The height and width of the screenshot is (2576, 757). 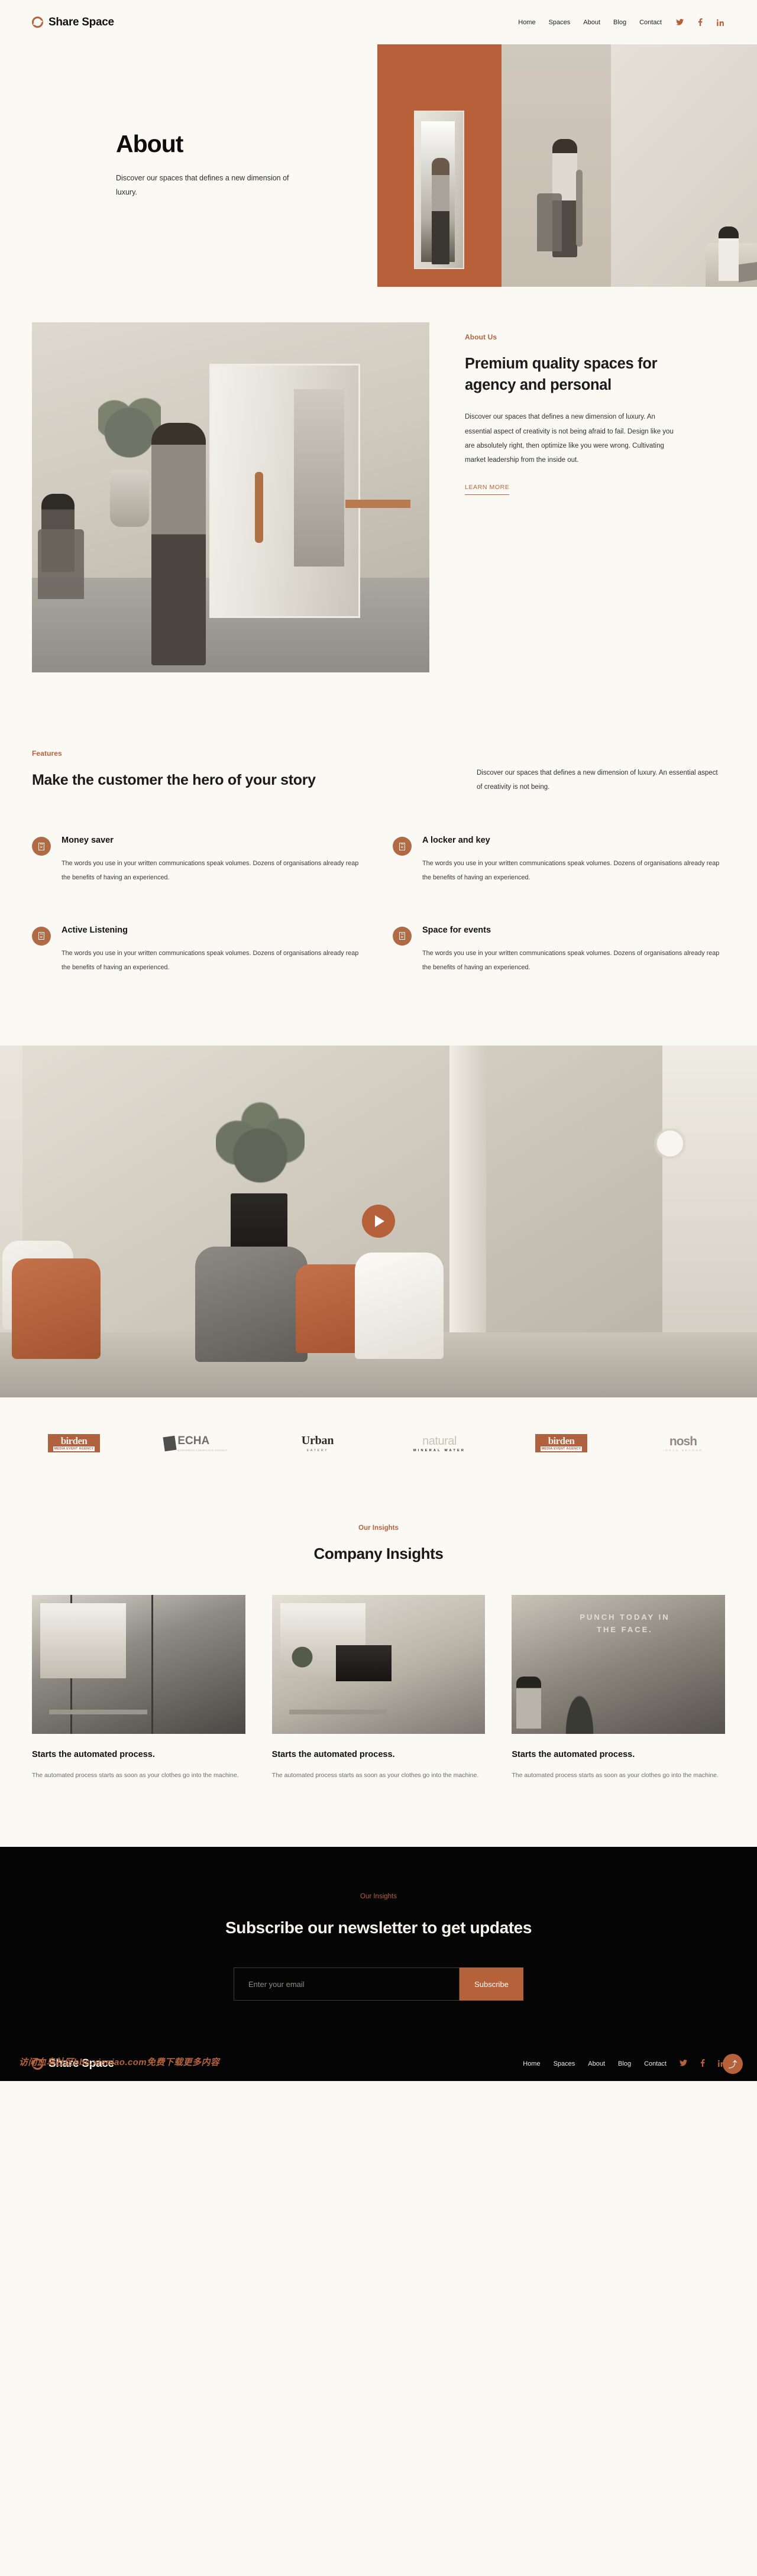 I want to click on brand-name: Share Space, so click(x=81, y=22).